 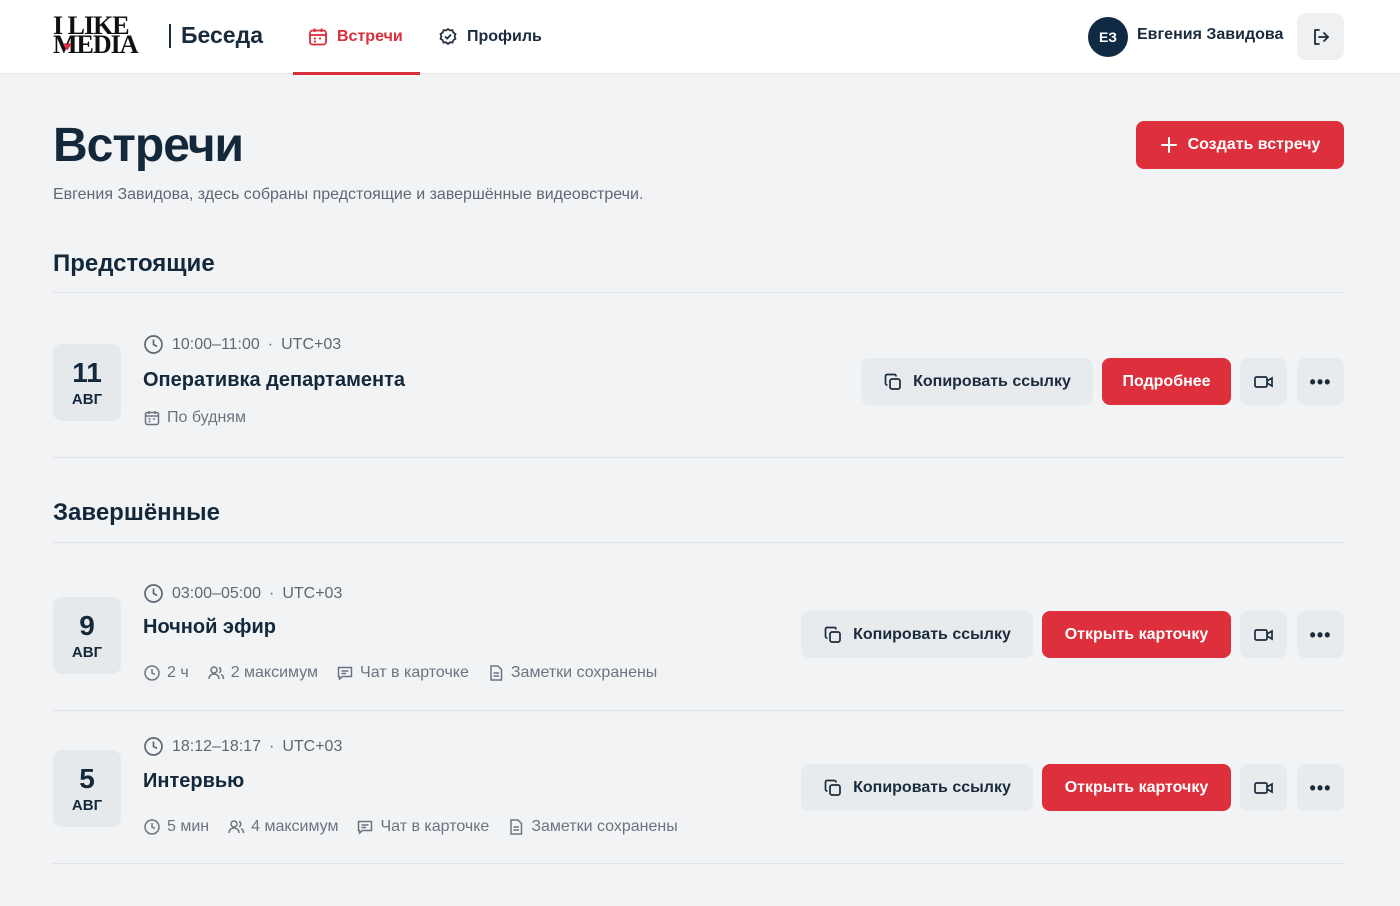 I want to click on user-avatar: ЕЗ, so click(x=1108, y=37).